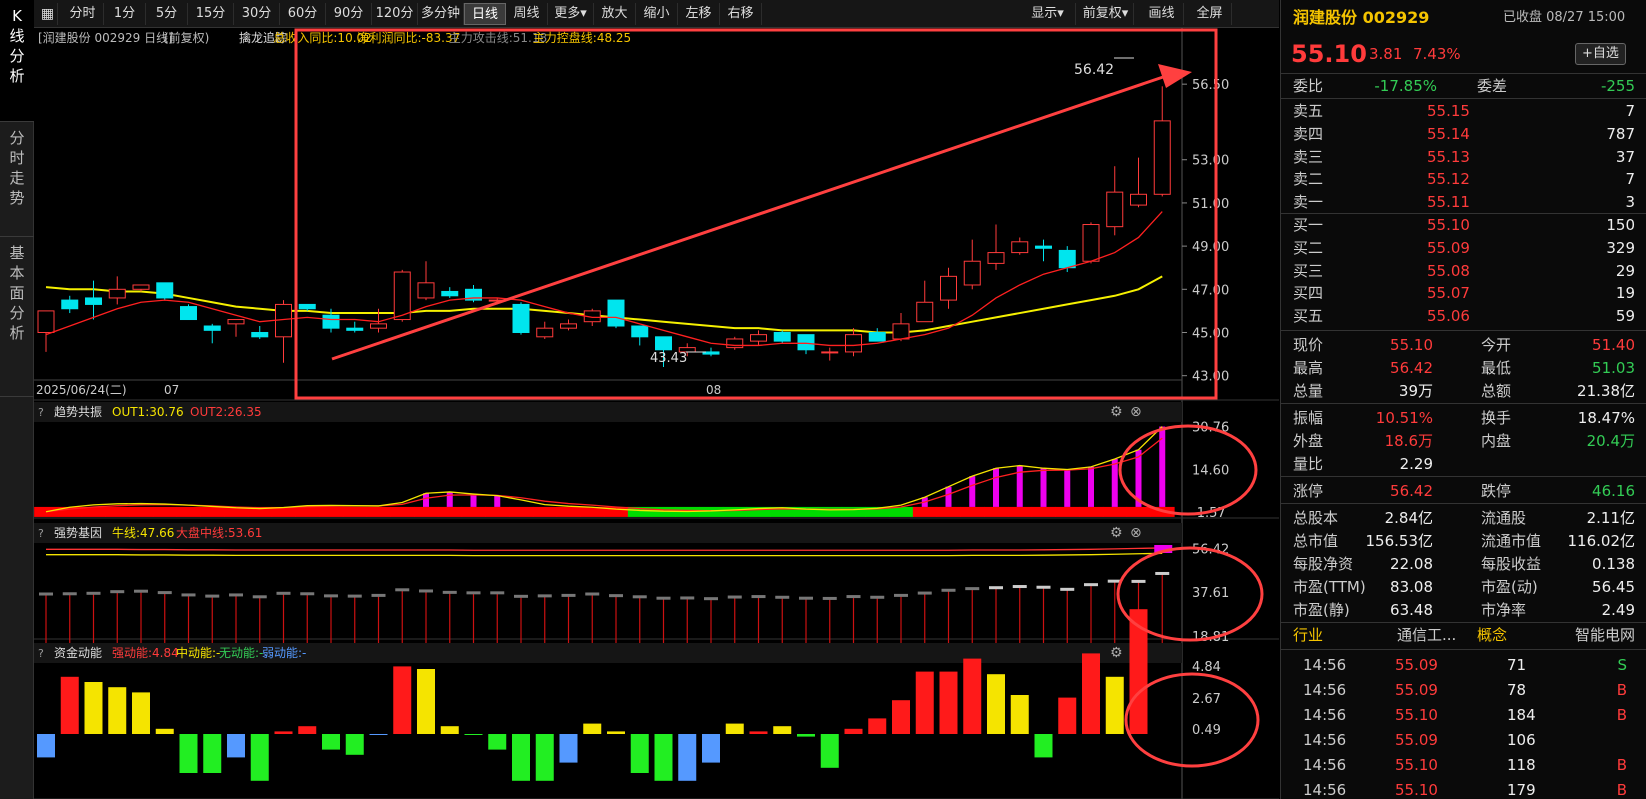 This screenshot has width=1646, height=799. Describe the element at coordinates (668, 358) in the screenshot. I see `low-label: 43.43` at that location.